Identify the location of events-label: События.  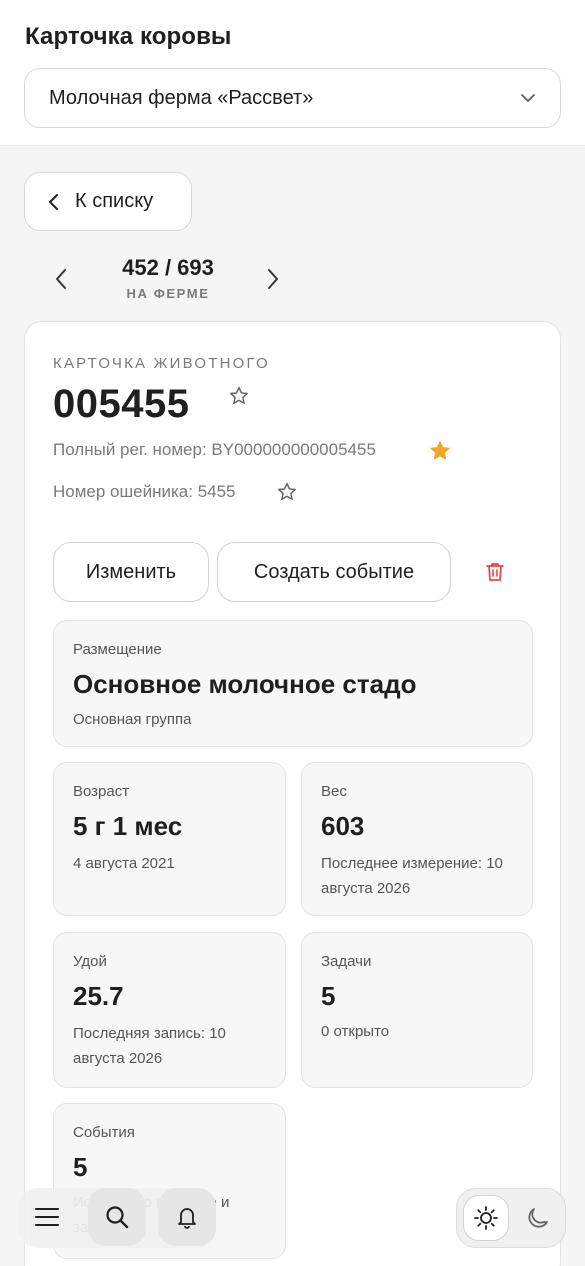
(104, 1132).